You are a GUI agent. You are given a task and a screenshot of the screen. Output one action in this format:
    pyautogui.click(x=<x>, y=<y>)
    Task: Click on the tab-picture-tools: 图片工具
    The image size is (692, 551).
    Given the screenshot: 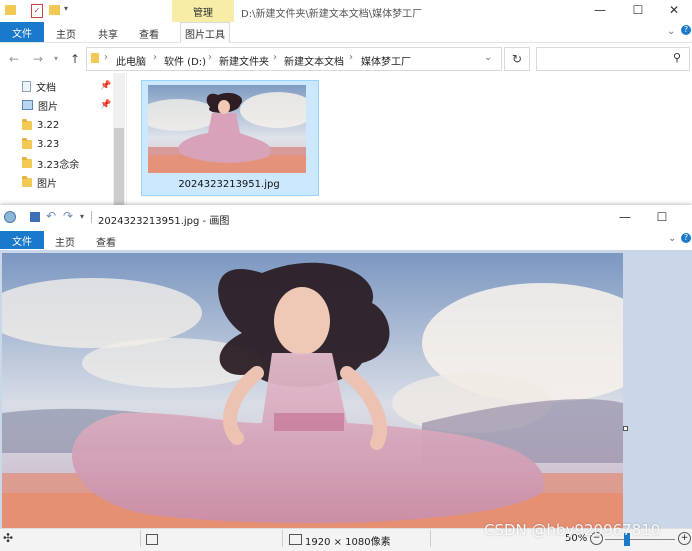 What is the action you would take?
    pyautogui.click(x=205, y=32)
    